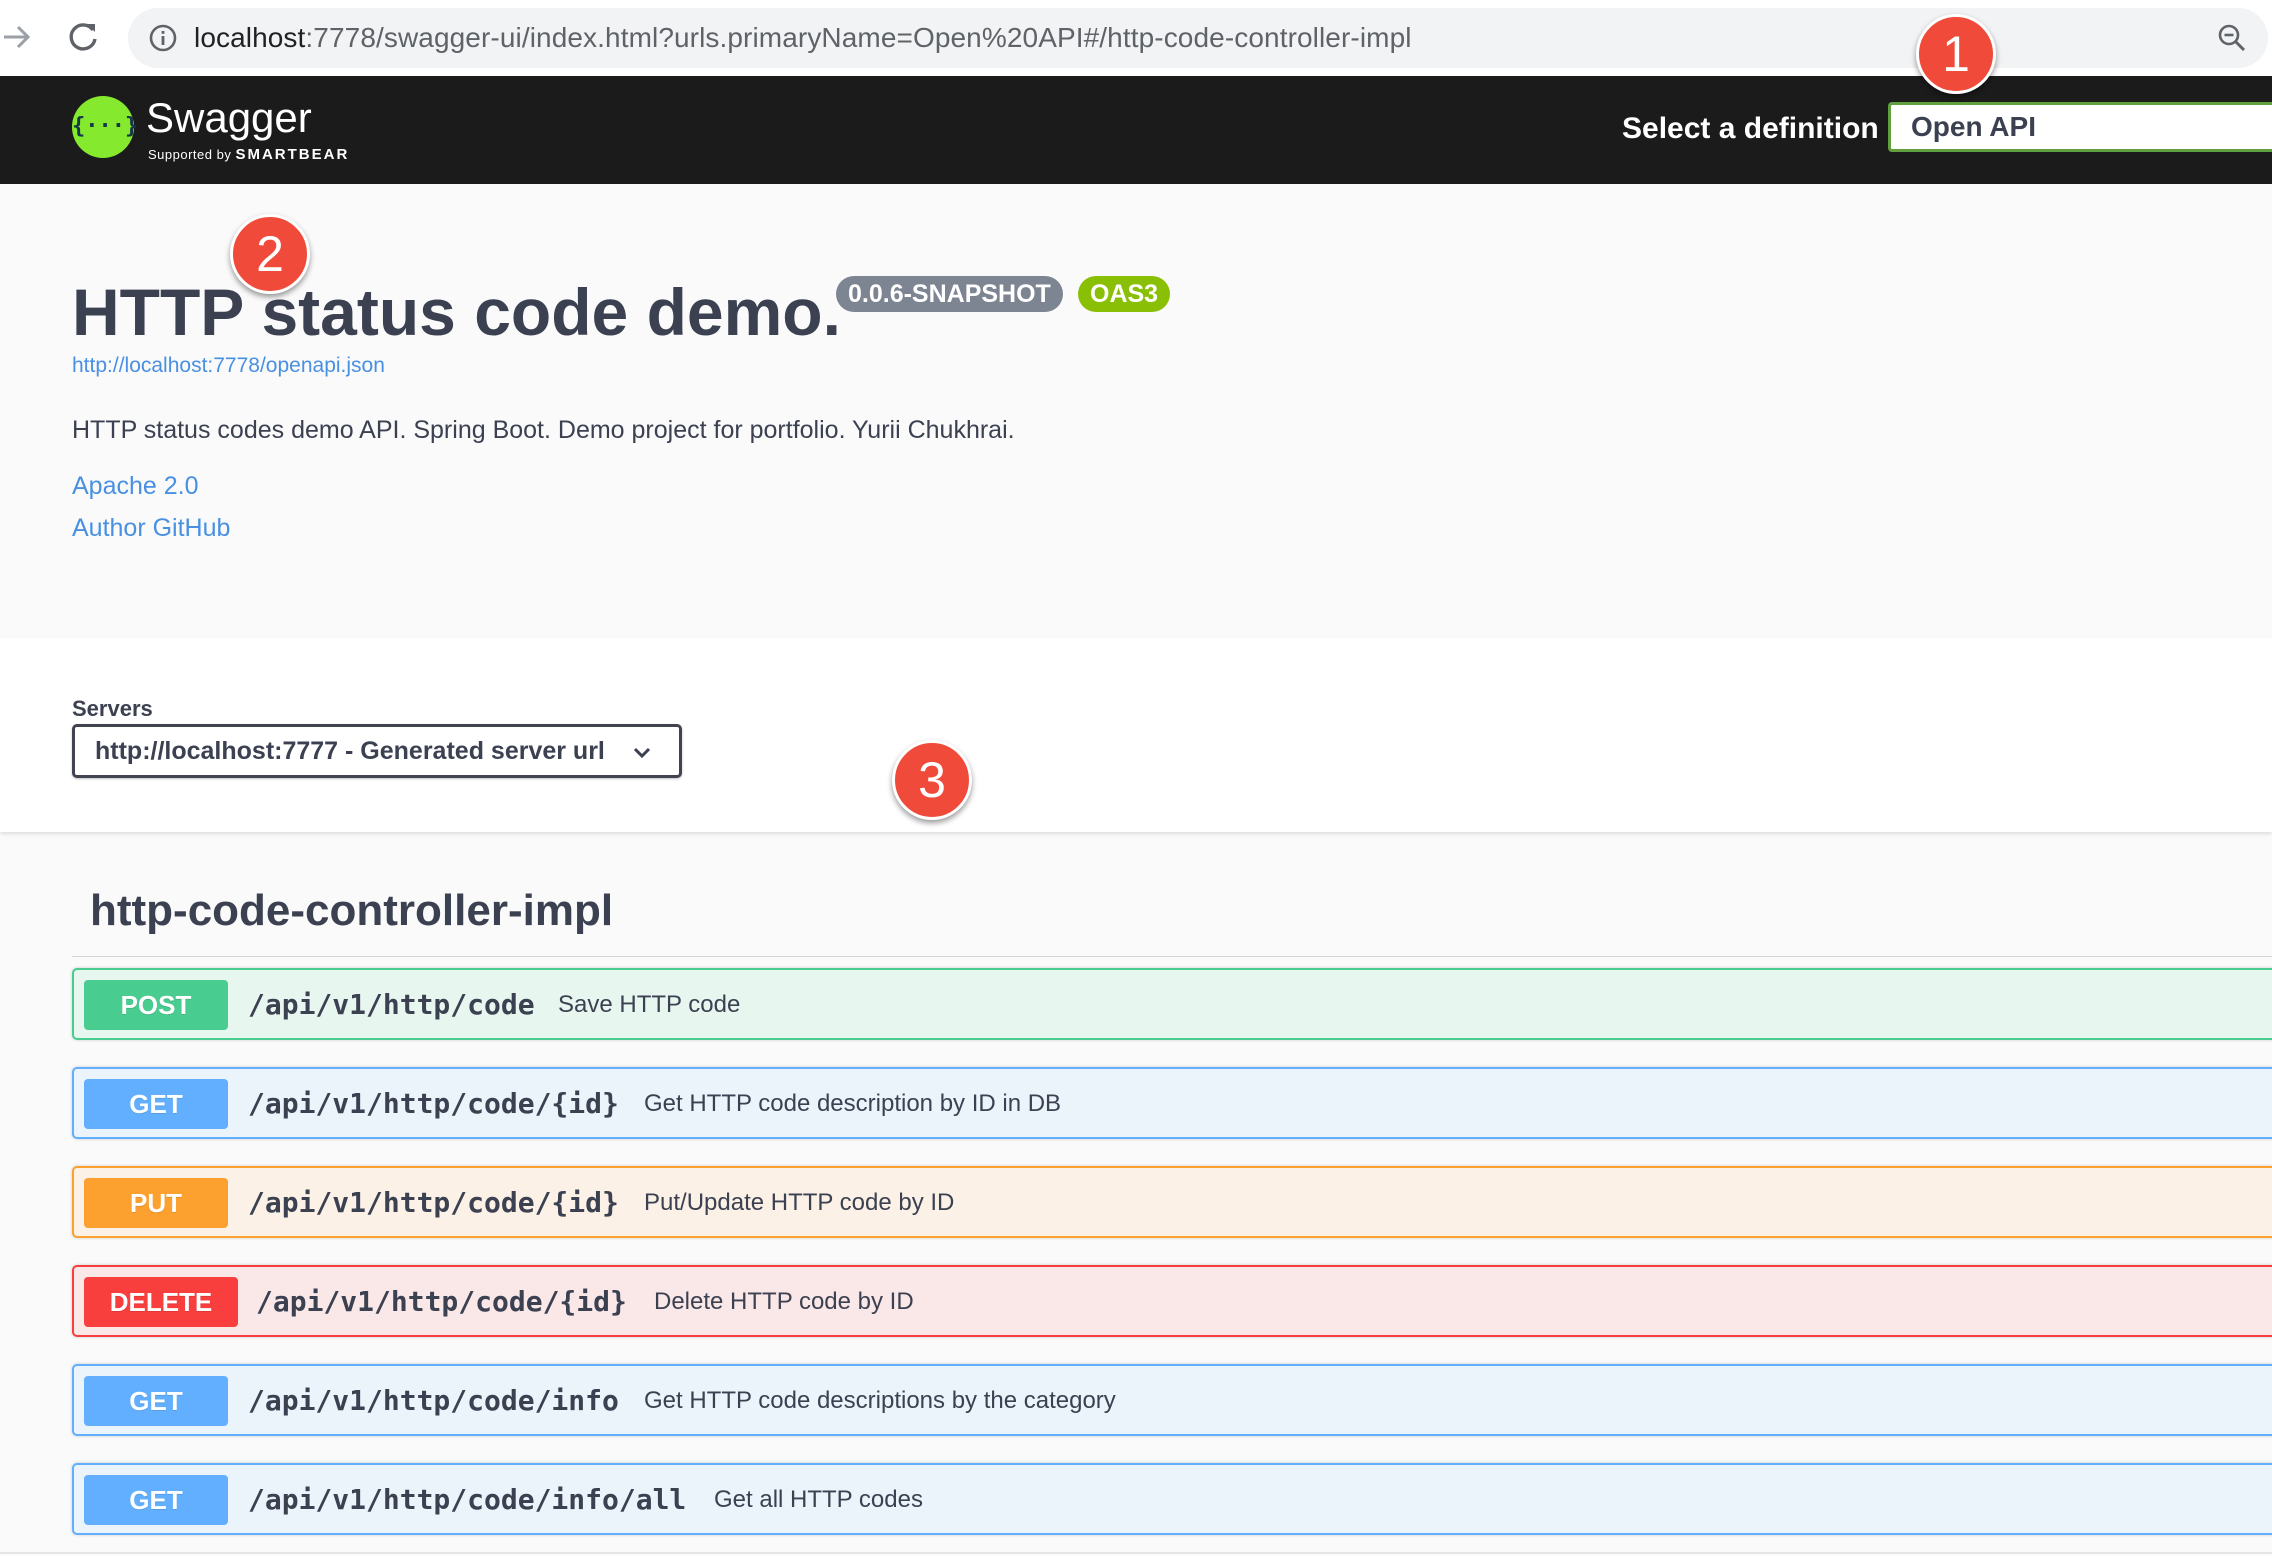 The image size is (2272, 1556). What do you see at coordinates (161, 1302) in the screenshot?
I see `method-badge: DELETE` at bounding box center [161, 1302].